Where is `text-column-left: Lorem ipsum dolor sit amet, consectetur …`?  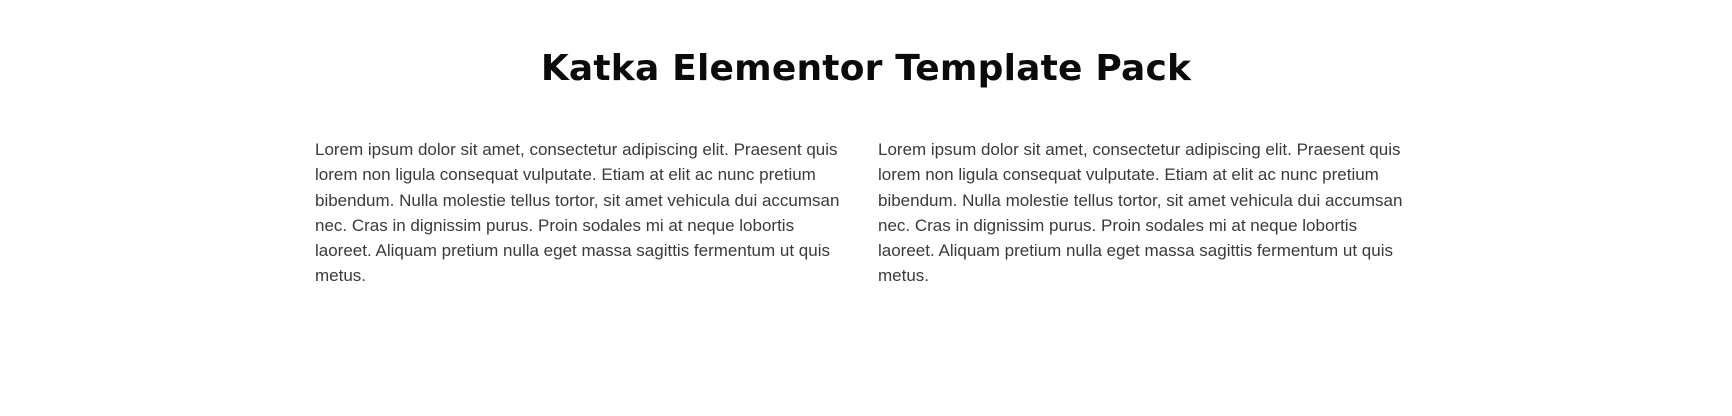 text-column-left: Lorem ipsum dolor sit amet, consectetur … is located at coordinates (577, 213).